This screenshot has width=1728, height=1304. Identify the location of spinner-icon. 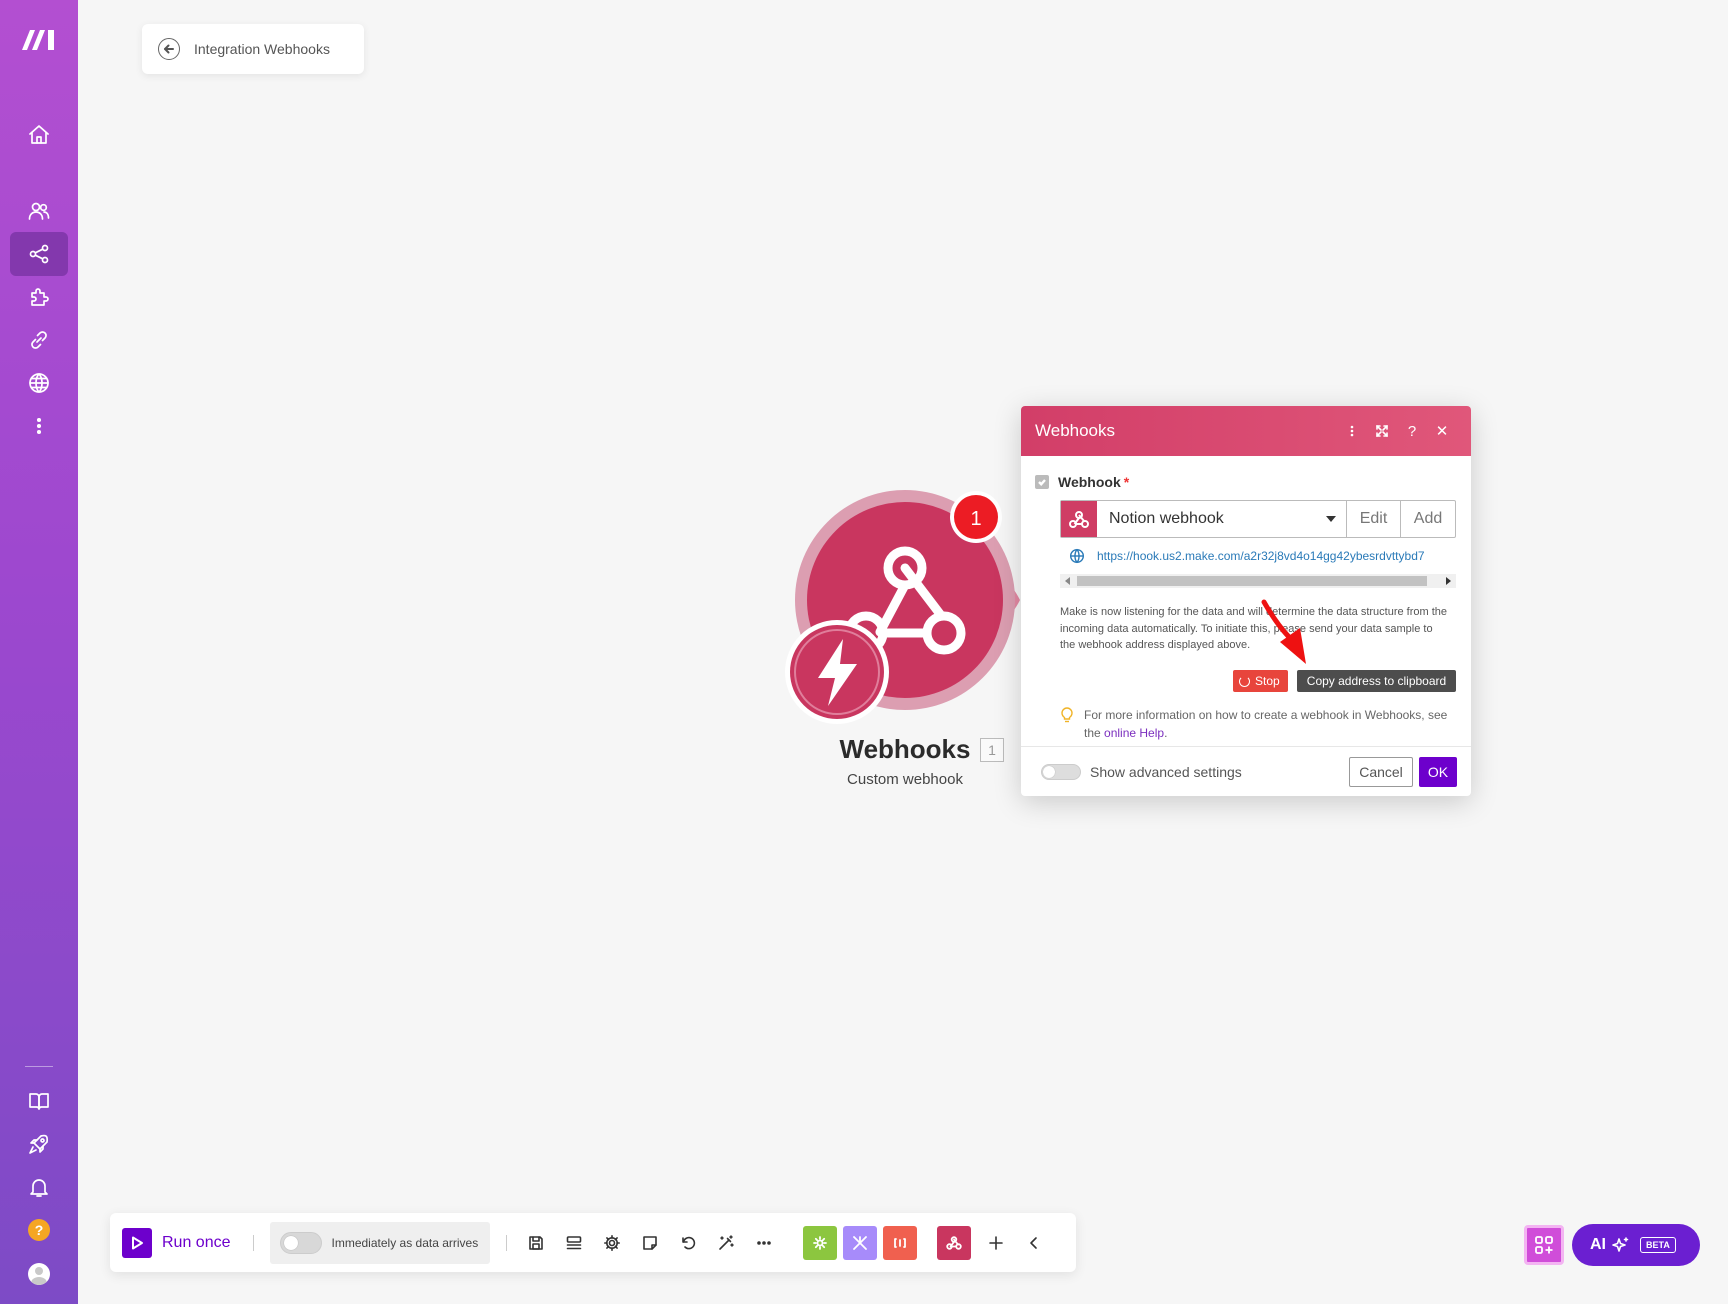
(1244, 681).